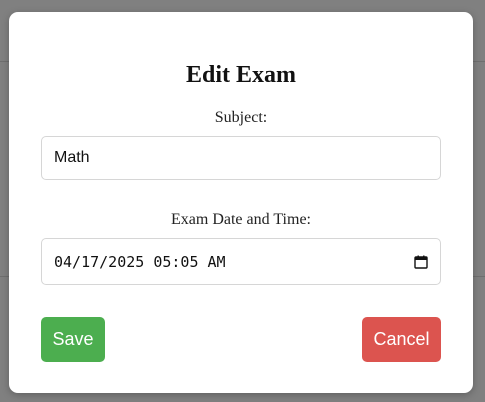 This screenshot has height=402, width=485. Describe the element at coordinates (241, 261) in the screenshot. I see `exam-datetime-input: 04/17/2025 05:05 AM` at that location.